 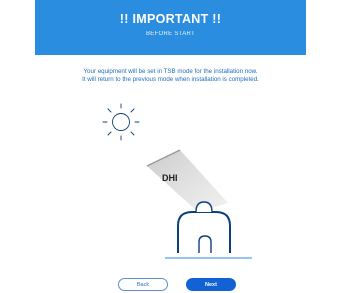 What do you see at coordinates (170, 178) in the screenshot?
I see `beam-label: DHI` at bounding box center [170, 178].